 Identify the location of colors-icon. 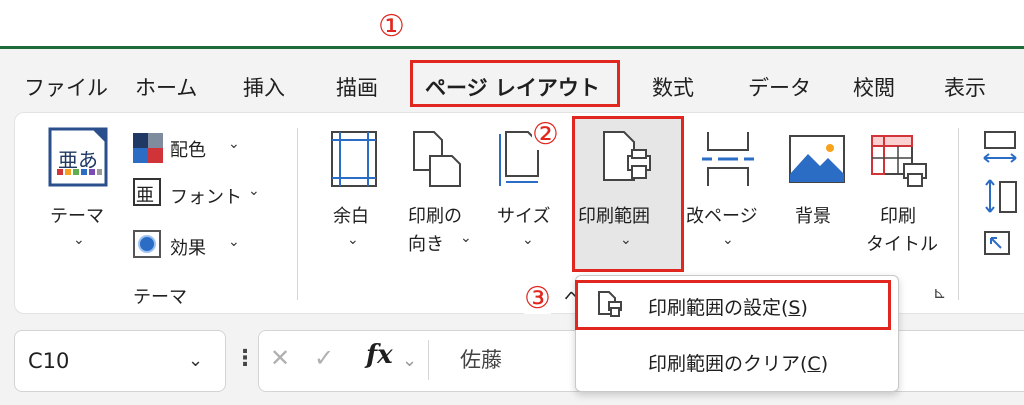
(148, 148).